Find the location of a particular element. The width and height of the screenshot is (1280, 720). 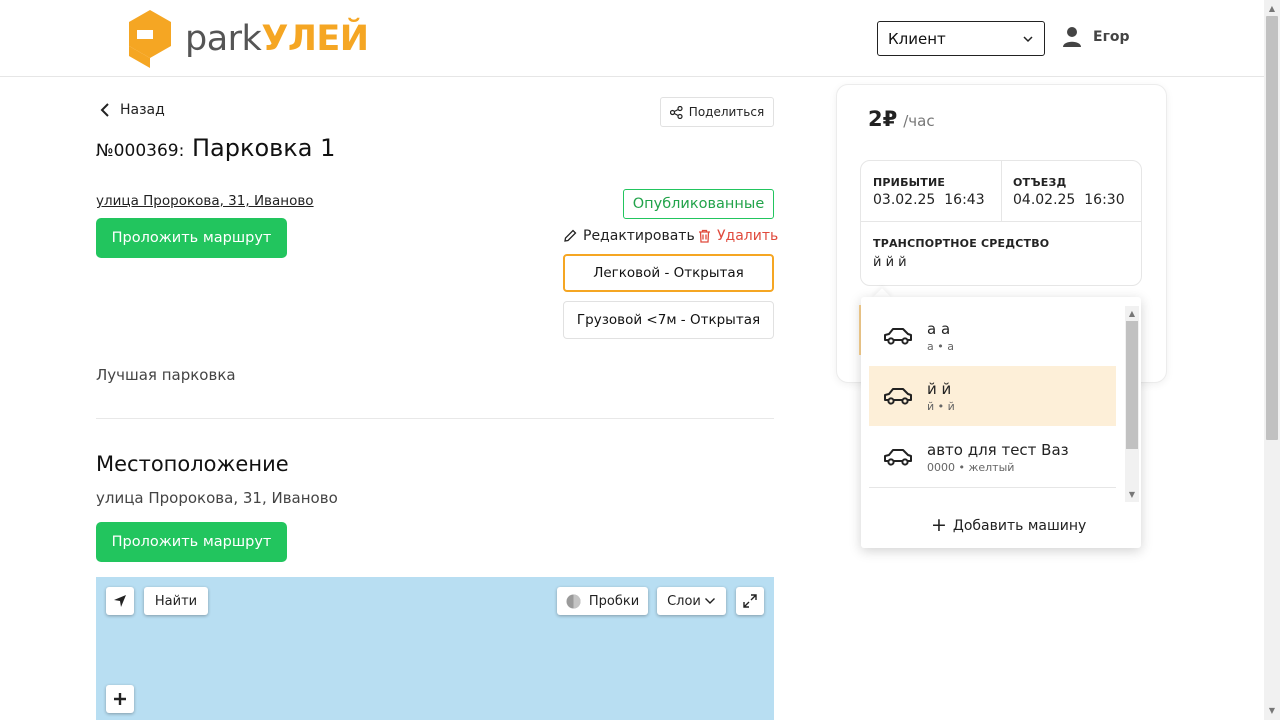

logo-brand-text: УЛЕЙ is located at coordinates (315, 38).